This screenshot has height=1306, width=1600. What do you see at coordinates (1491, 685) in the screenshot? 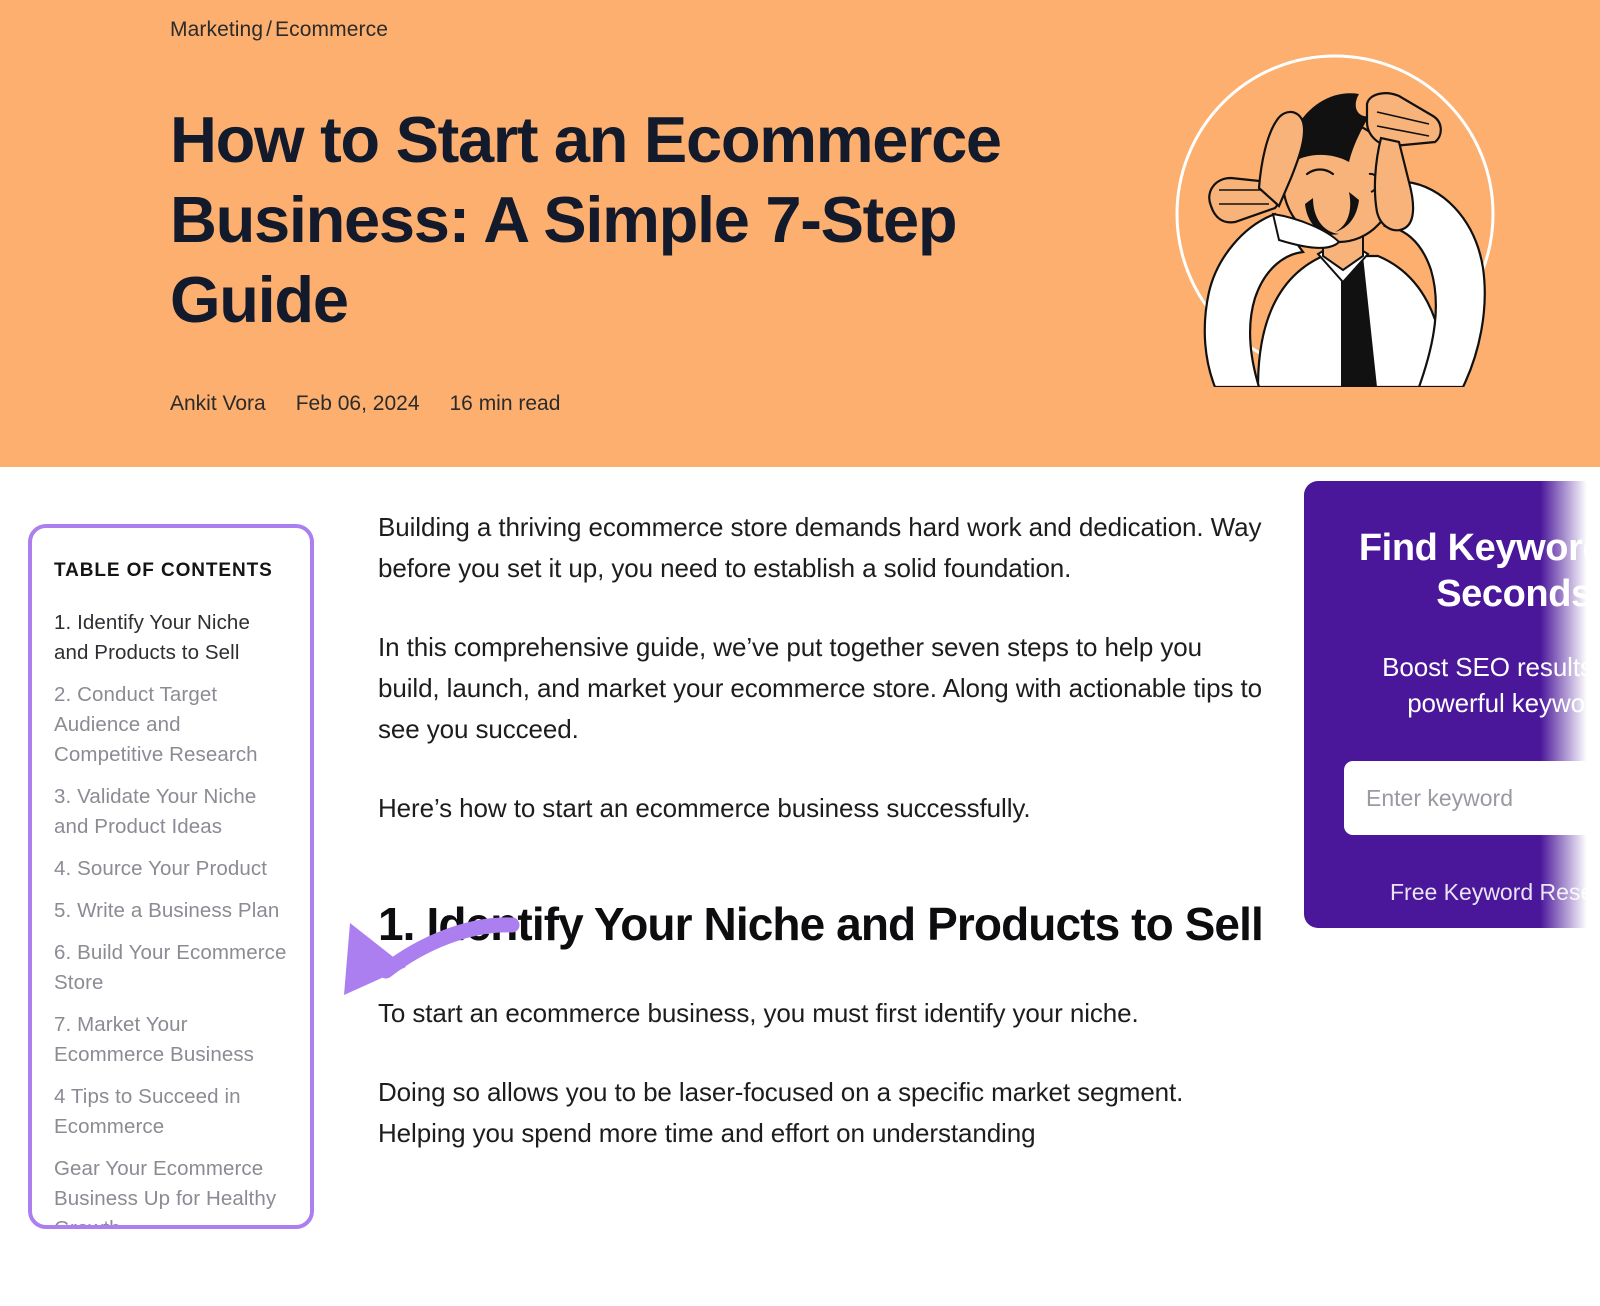
I see `cta-subtitle: Boost SEO results with powerful keywords` at bounding box center [1491, 685].